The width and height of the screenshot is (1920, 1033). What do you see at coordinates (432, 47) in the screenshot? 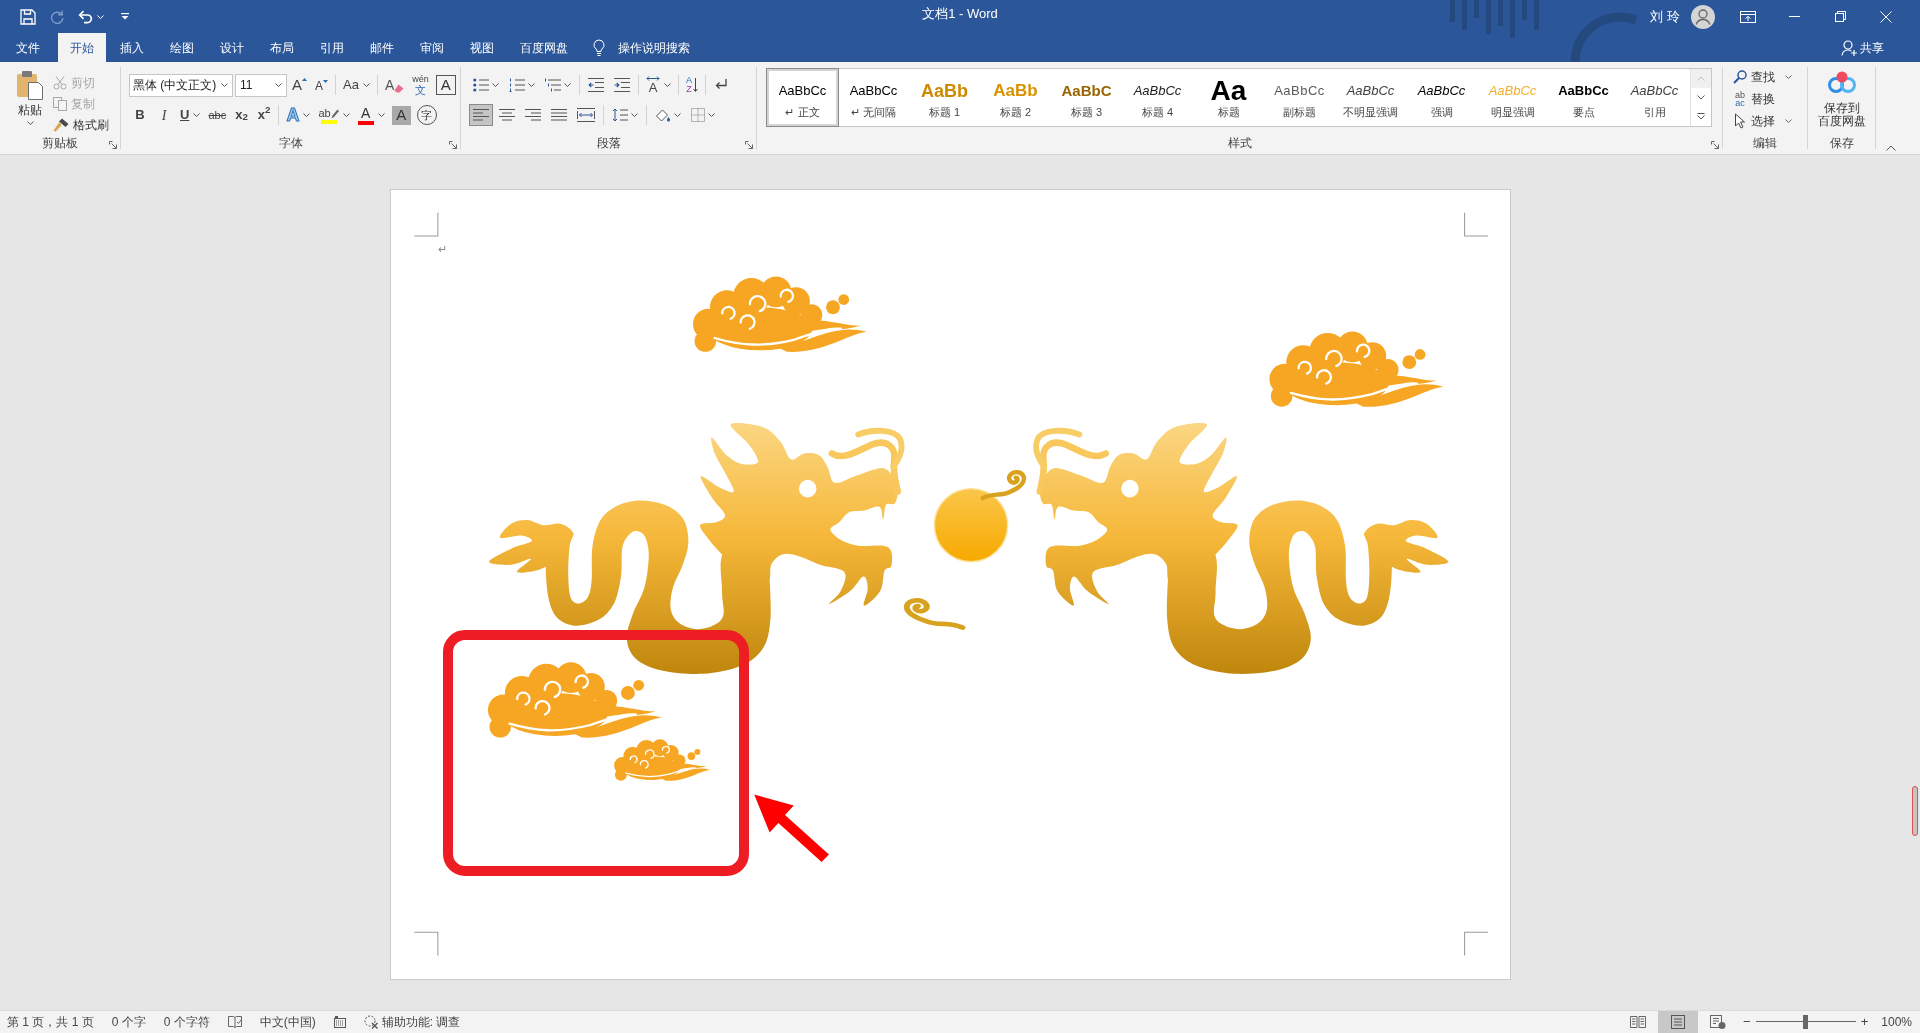
I see `ribbon-tab: 审阅` at bounding box center [432, 47].